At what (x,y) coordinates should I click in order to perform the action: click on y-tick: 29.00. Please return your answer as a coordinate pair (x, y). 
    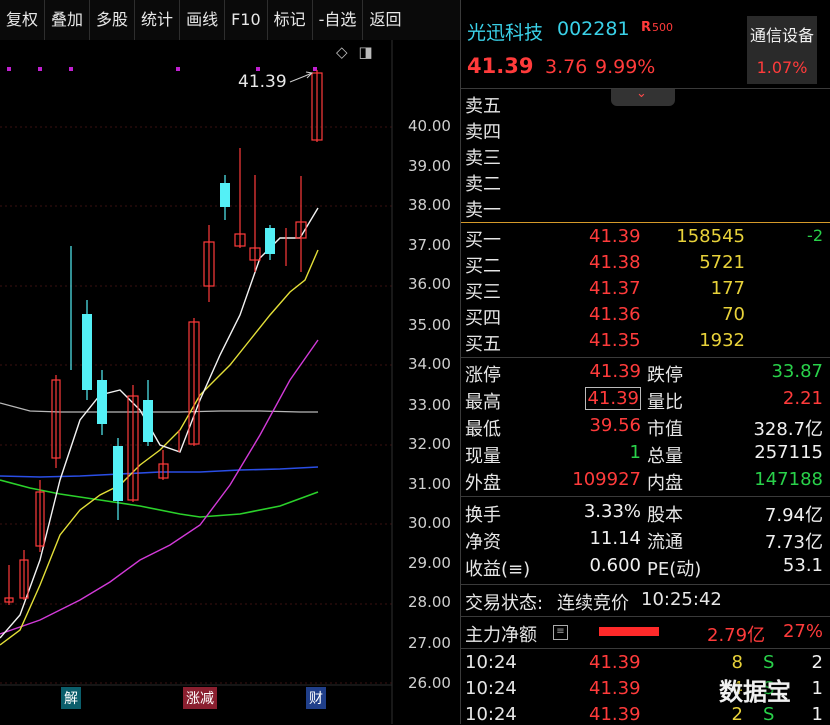
    Looking at the image, I should click on (429, 563).